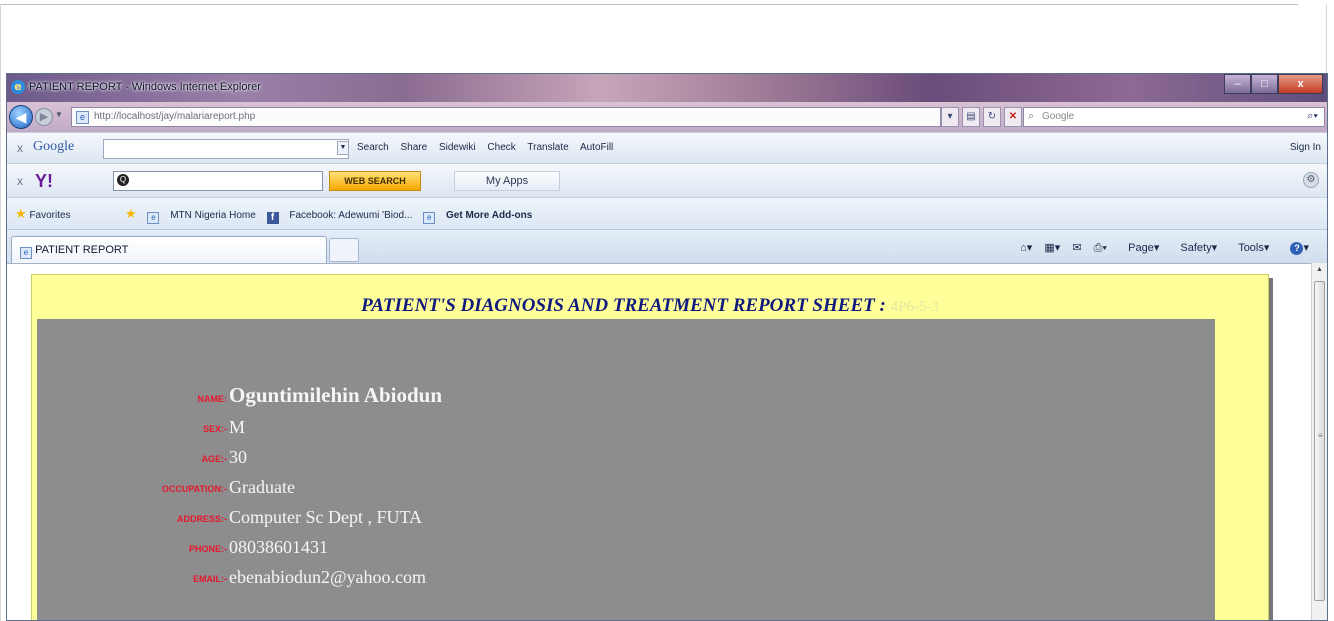  I want to click on yahoo-logo: Y!, so click(44, 181).